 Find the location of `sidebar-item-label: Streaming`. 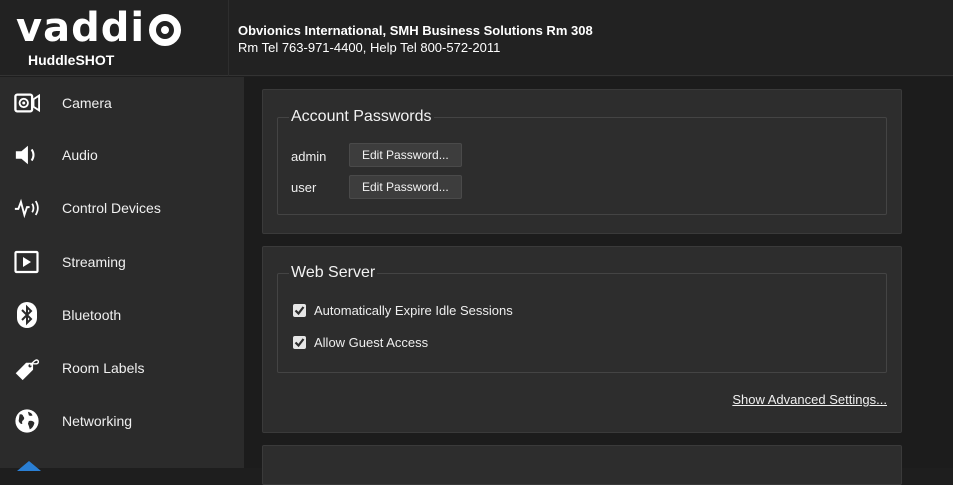

sidebar-item-label: Streaming is located at coordinates (94, 262).